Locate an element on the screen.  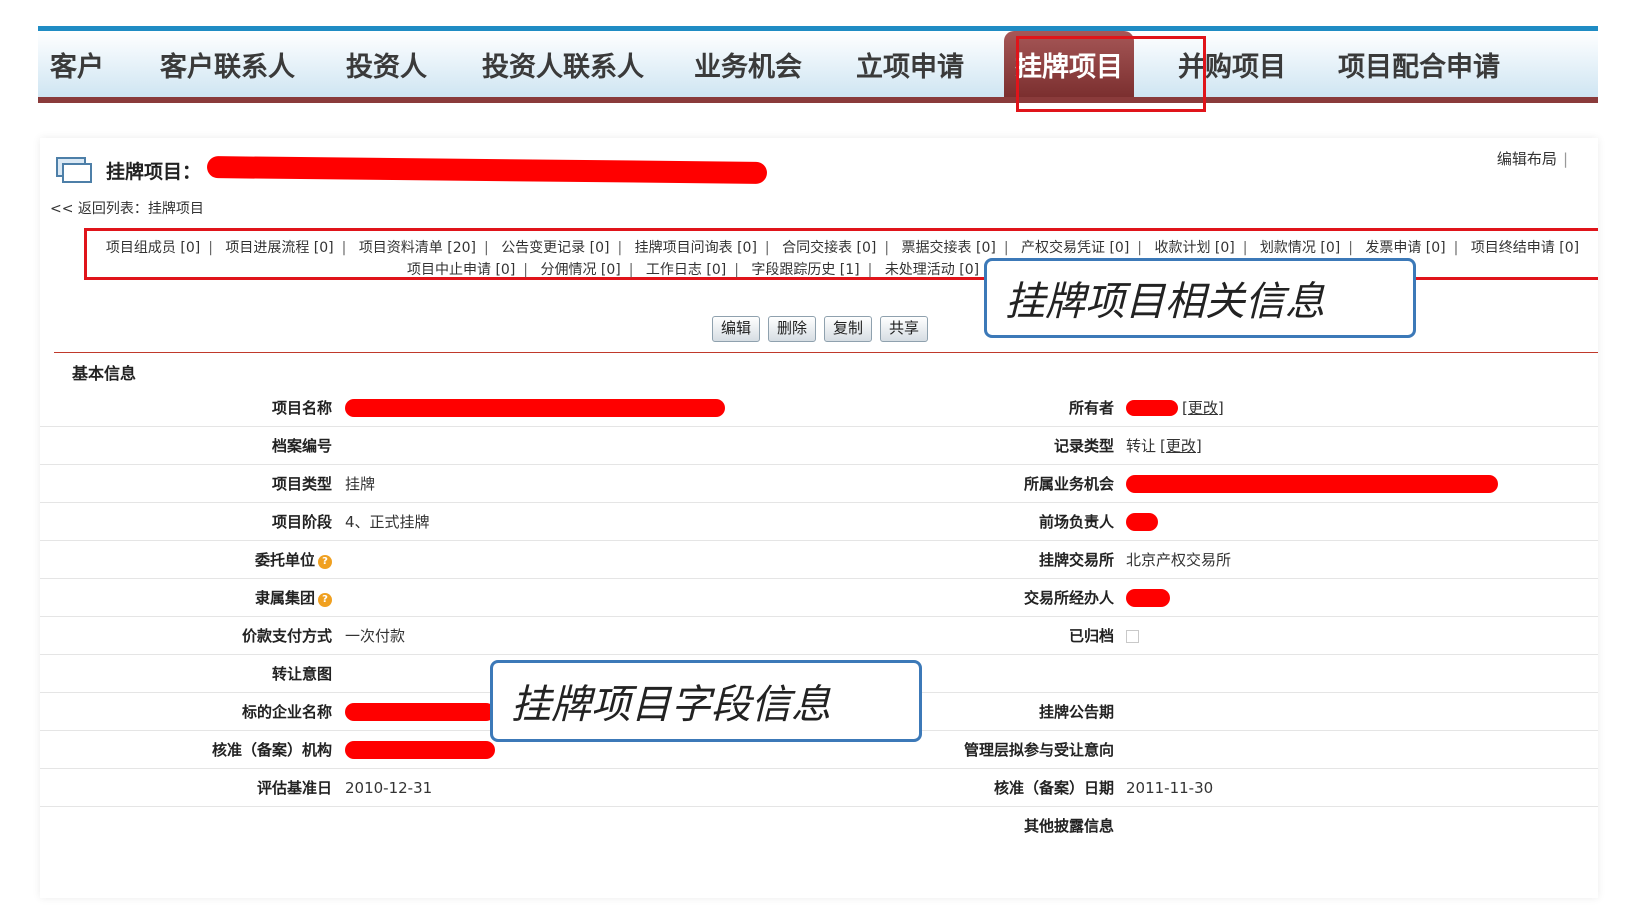
payment-method-value: 一次付款 is located at coordinates (375, 636).